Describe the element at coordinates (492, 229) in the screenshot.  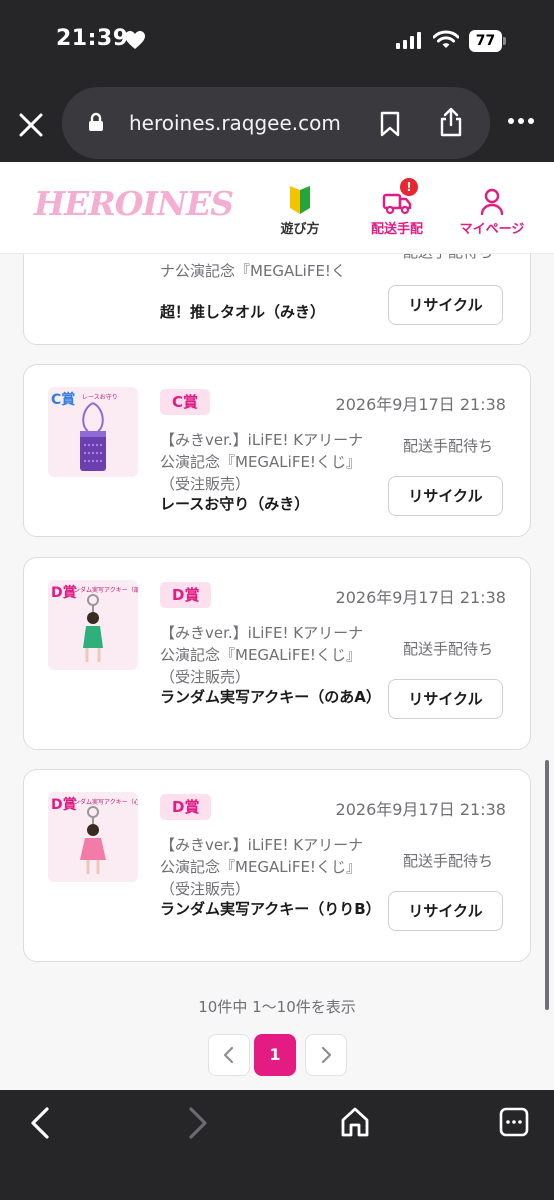
I see `nav-mypage-label: マイページ` at that location.